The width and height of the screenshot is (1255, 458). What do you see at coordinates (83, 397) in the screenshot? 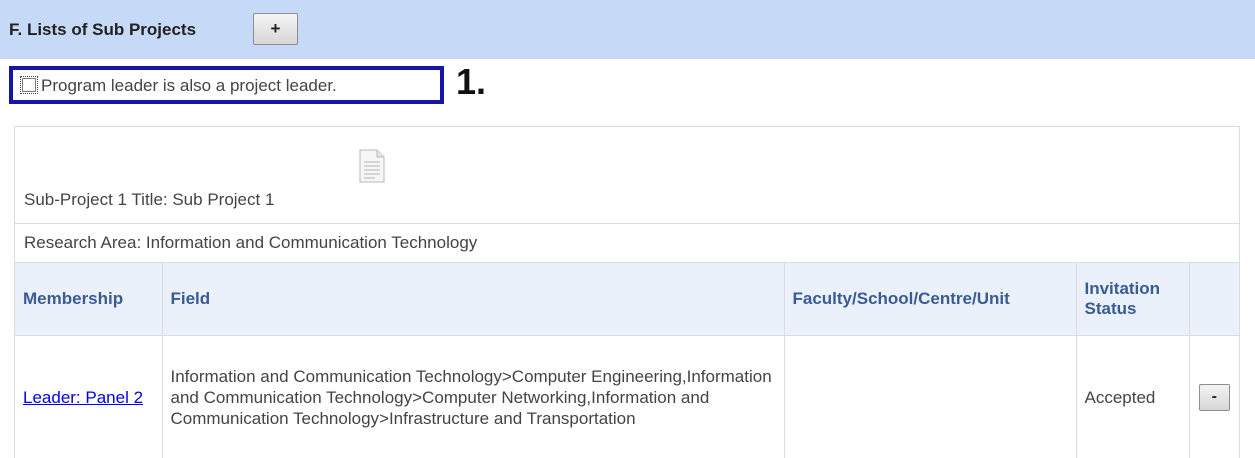
I see `member-link: Leader: Panel 2` at bounding box center [83, 397].